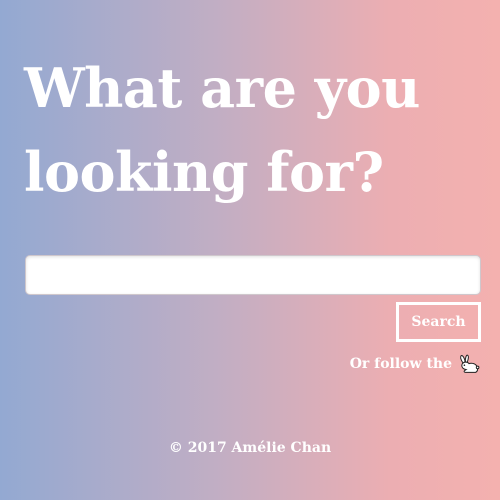  Describe the element at coordinates (400, 364) in the screenshot. I see `follow-text: Or follow the` at that location.